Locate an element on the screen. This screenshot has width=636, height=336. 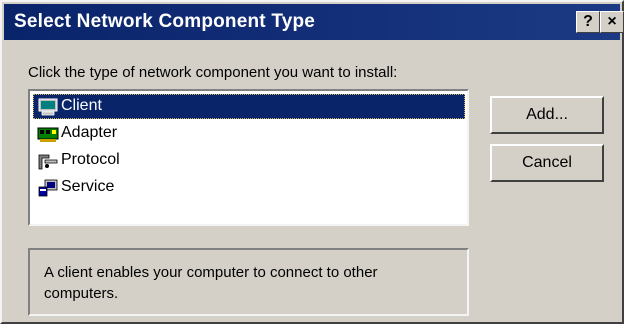
list-item-service: Service is located at coordinates (249, 187).